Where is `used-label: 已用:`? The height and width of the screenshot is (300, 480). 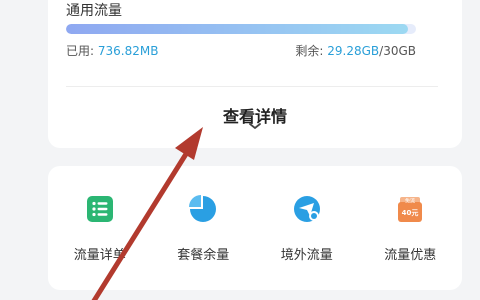 used-label: 已用: is located at coordinates (80, 51).